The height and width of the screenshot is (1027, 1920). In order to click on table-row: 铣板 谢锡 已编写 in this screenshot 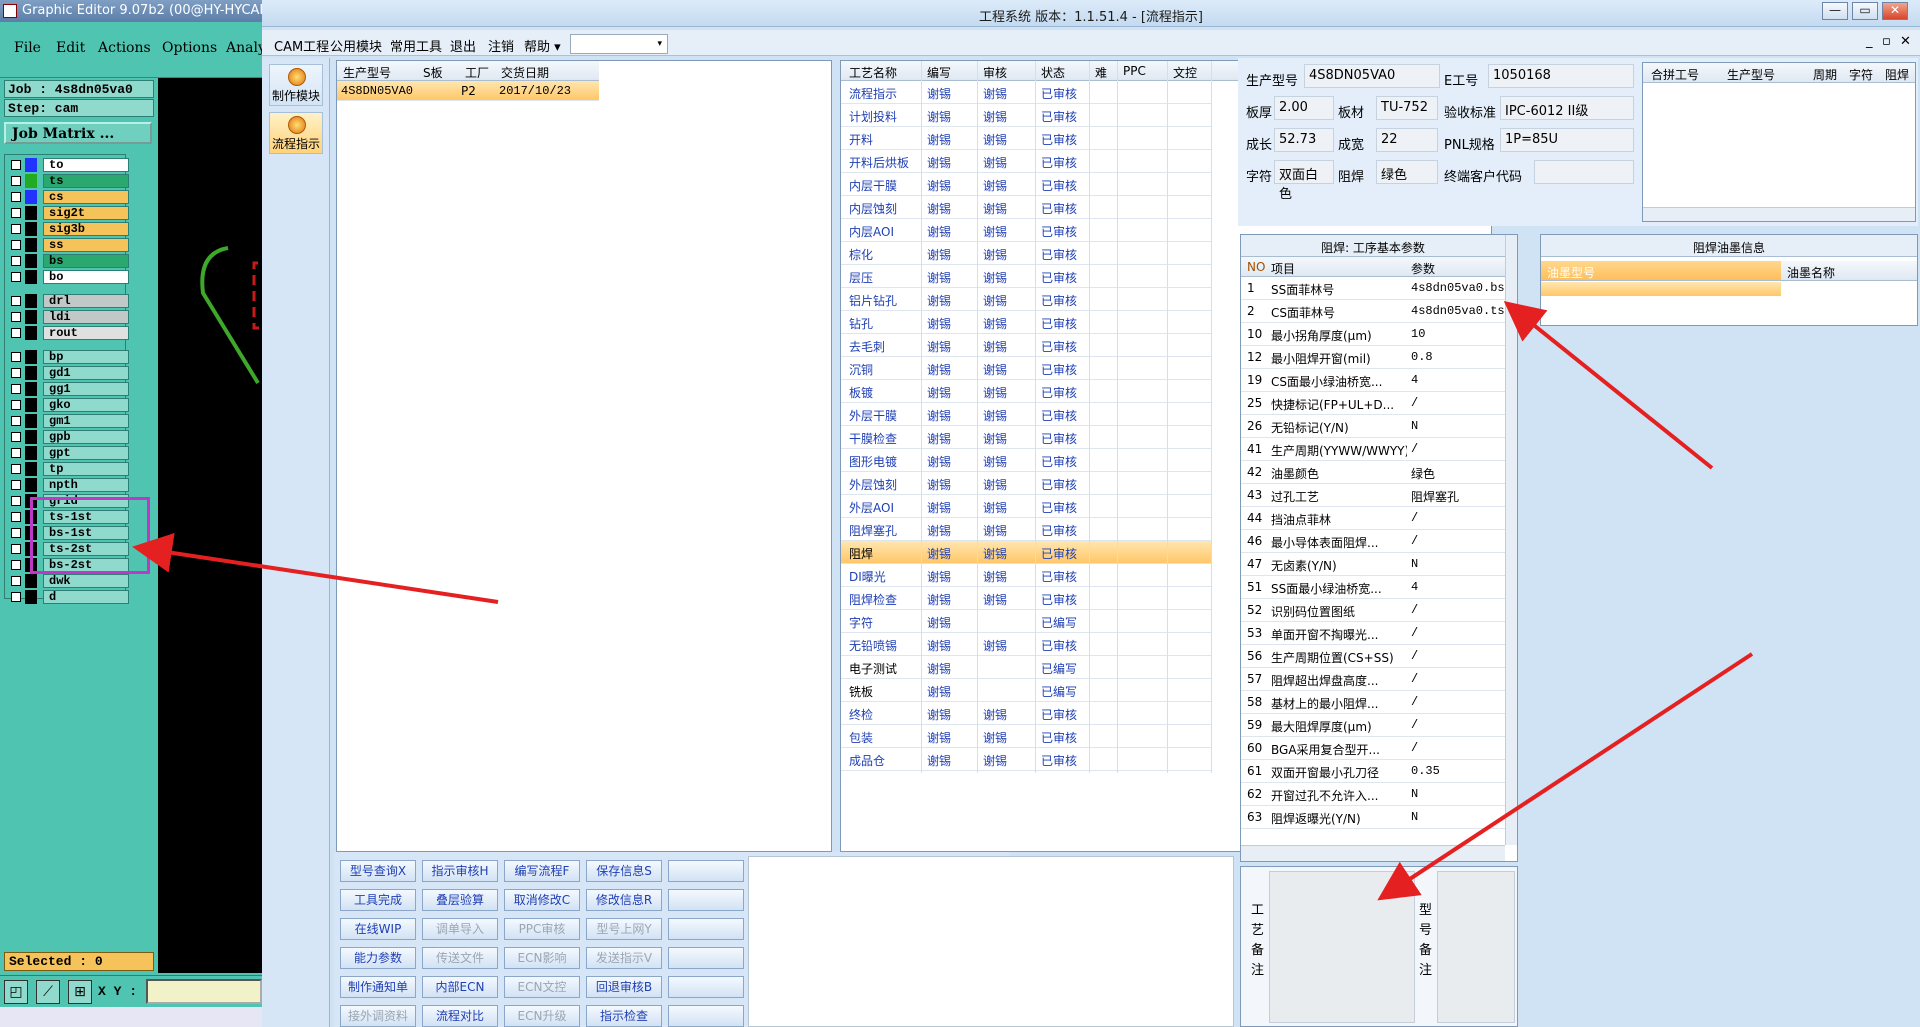, I will do `click(1026, 690)`.